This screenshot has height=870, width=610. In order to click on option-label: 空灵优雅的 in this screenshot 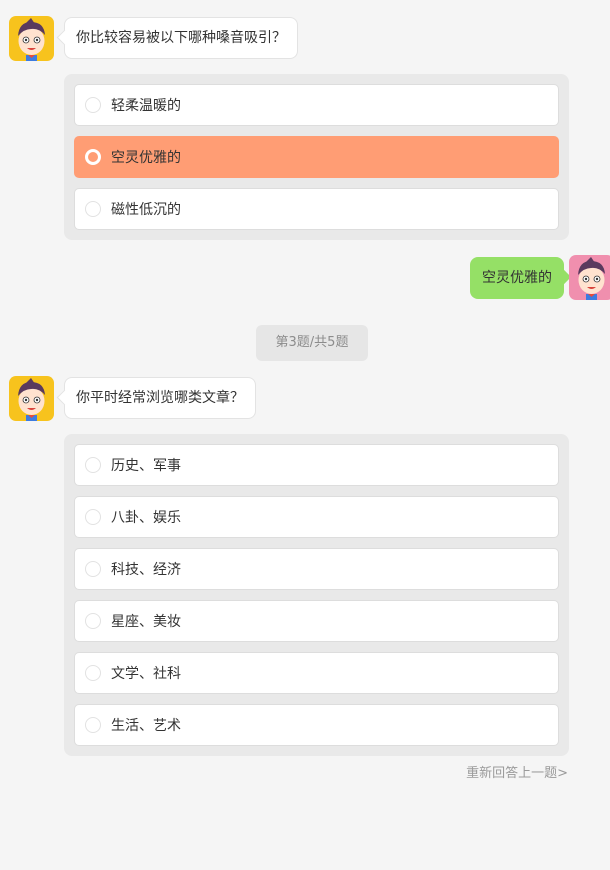, I will do `click(146, 158)`.